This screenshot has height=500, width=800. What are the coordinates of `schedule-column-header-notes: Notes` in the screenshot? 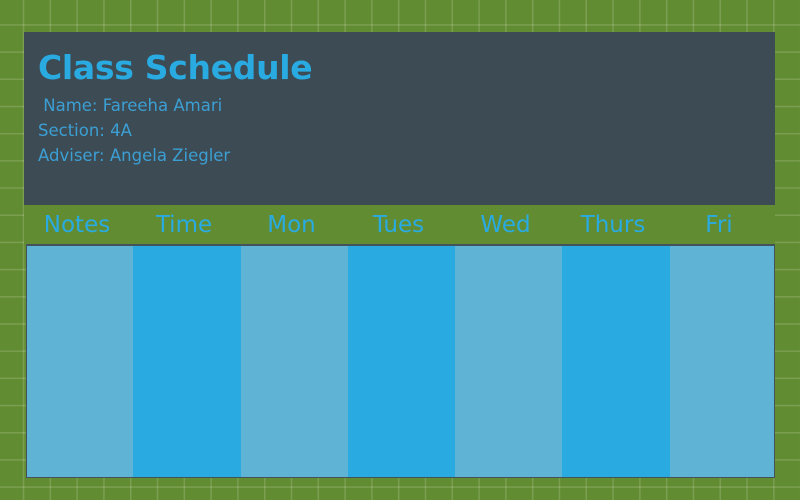 It's located at (77, 225).